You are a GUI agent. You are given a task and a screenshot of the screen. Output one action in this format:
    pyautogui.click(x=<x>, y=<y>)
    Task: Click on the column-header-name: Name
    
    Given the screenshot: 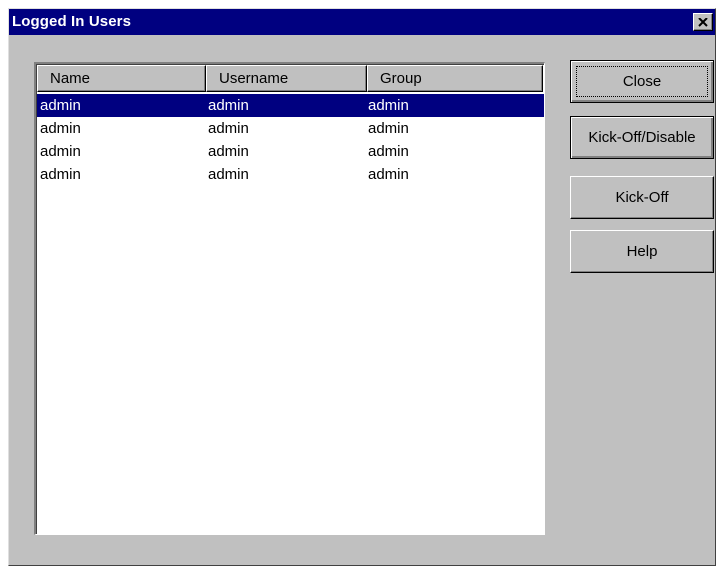 What is the action you would take?
    pyautogui.click(x=121, y=78)
    